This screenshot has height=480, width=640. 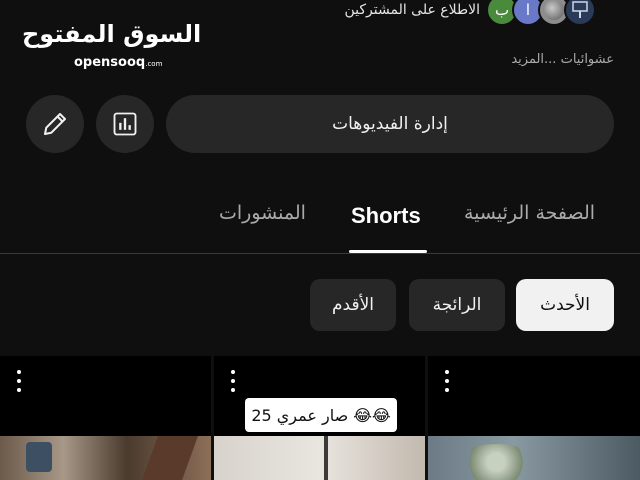 What do you see at coordinates (353, 305) in the screenshot?
I see `filter-chip-oldest: الأقدم` at bounding box center [353, 305].